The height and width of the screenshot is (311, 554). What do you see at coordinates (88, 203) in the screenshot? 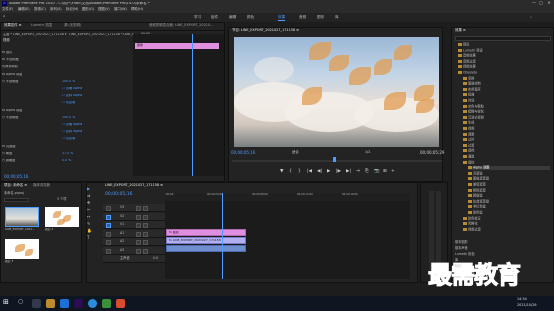
I see `ripple-edit-tool-icon: ✥` at bounding box center [88, 203].